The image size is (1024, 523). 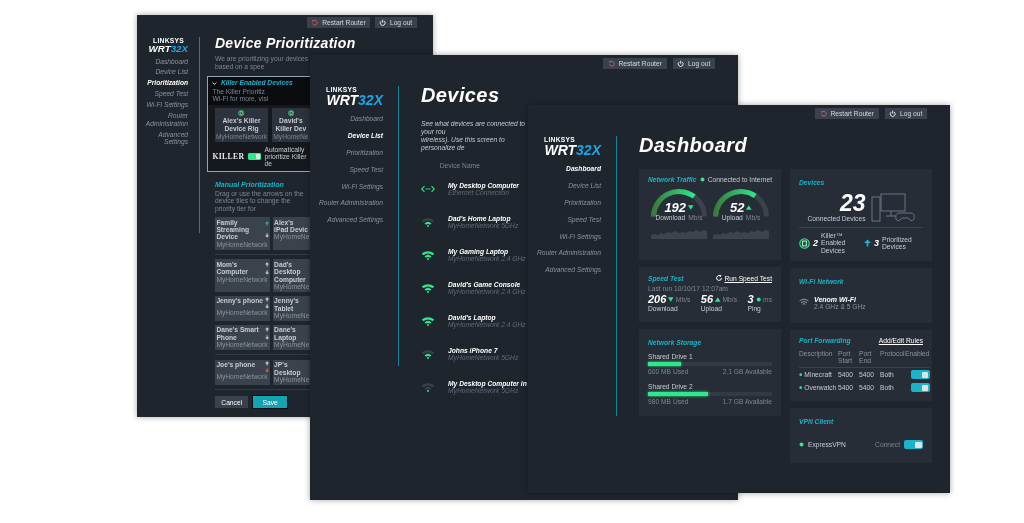 I want to click on result-value: 3, so click(x=750, y=300).